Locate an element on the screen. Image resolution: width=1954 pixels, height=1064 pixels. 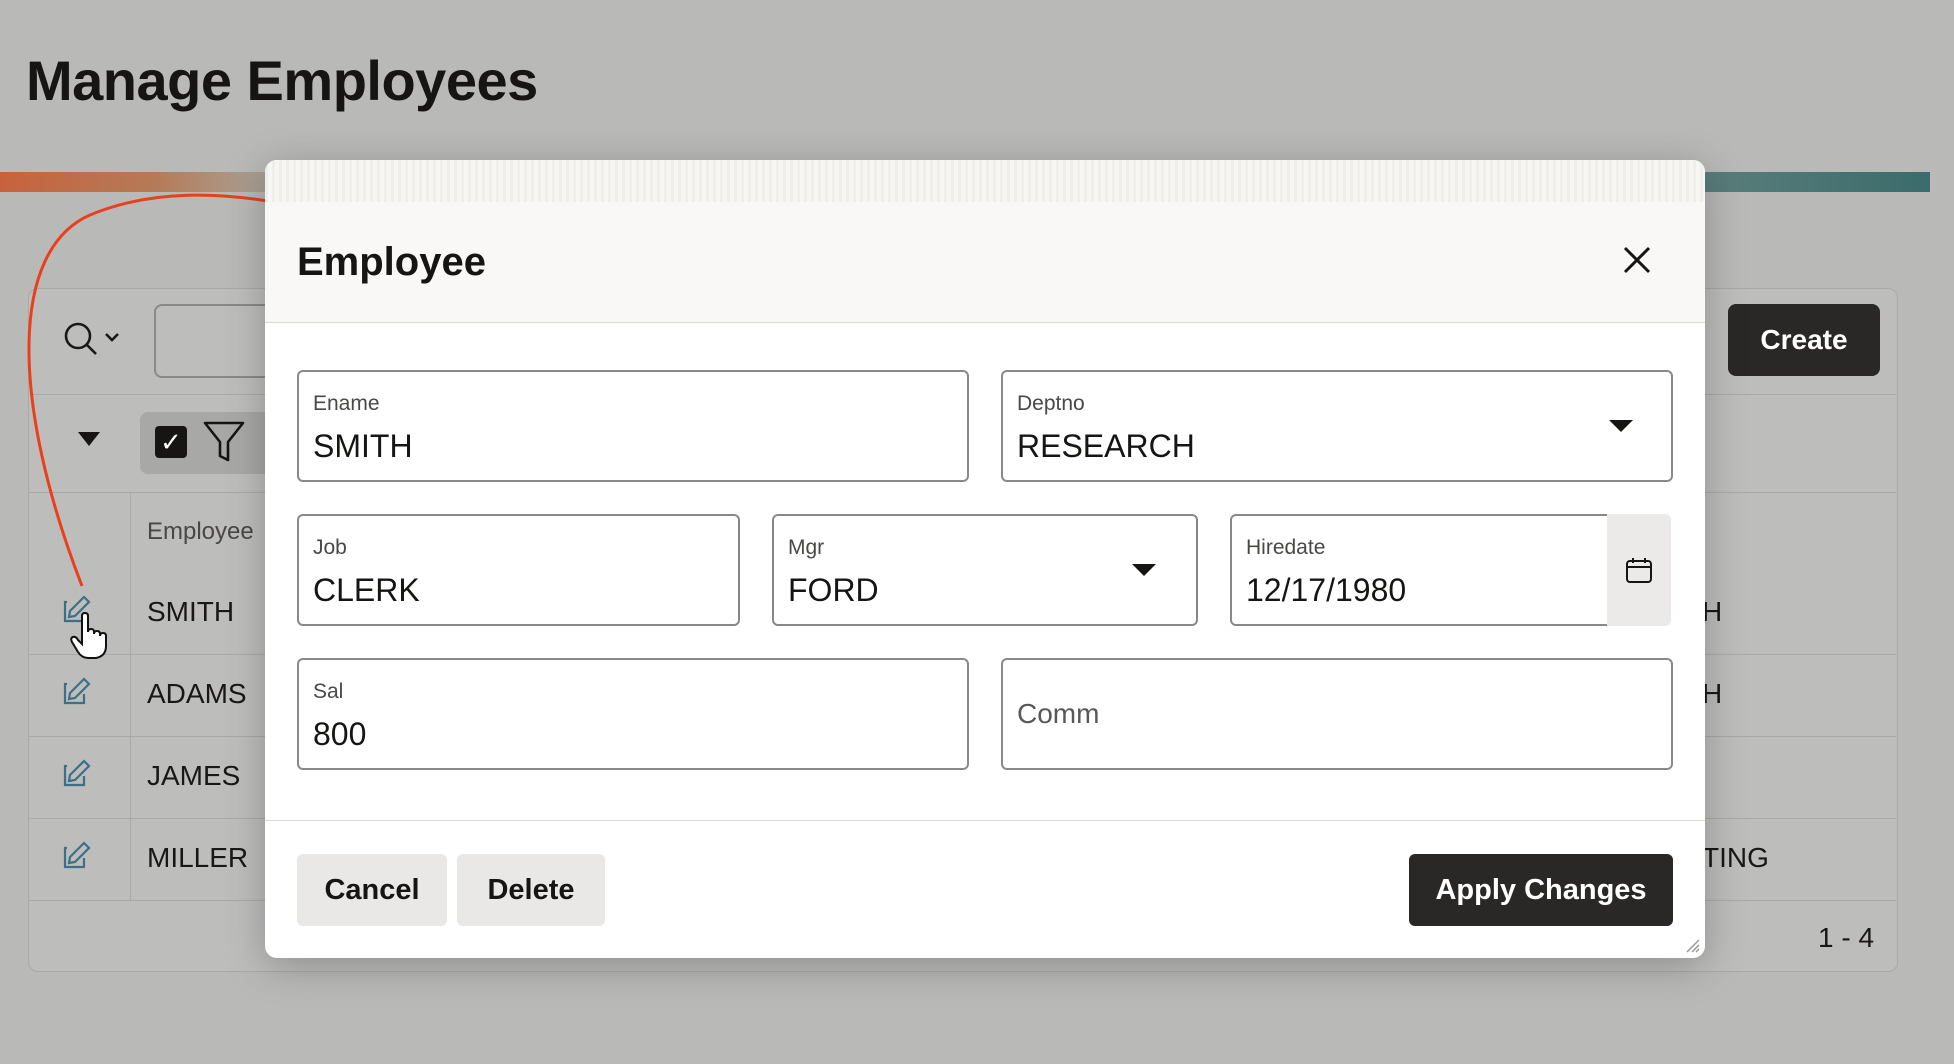
apply-changes-button: Apply Changes is located at coordinates (1541, 890).